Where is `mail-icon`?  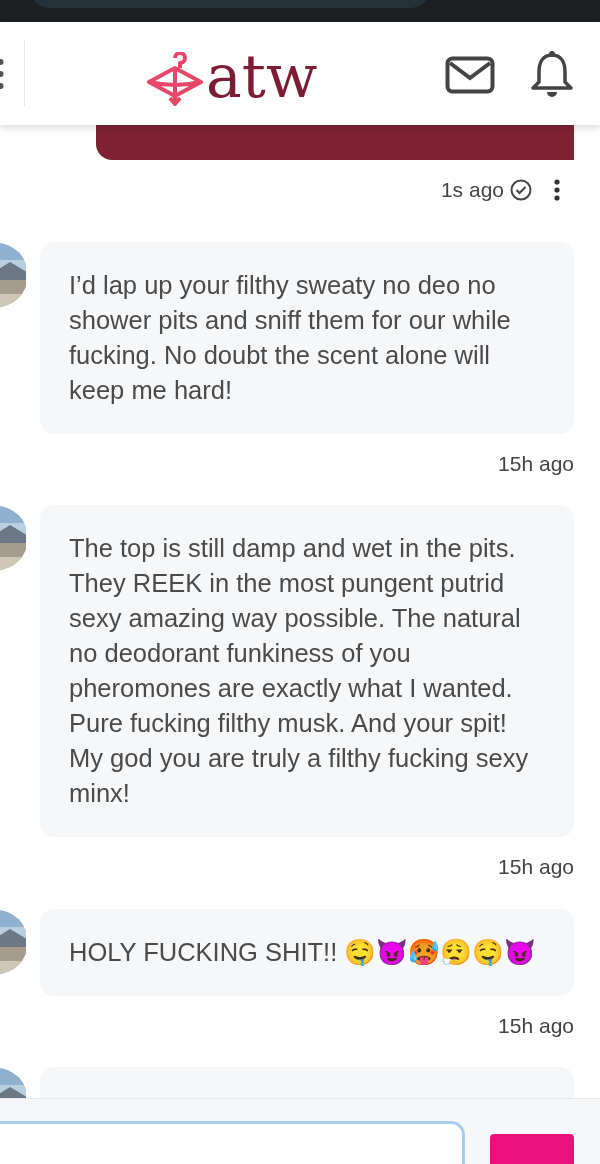
mail-icon is located at coordinates (470, 75).